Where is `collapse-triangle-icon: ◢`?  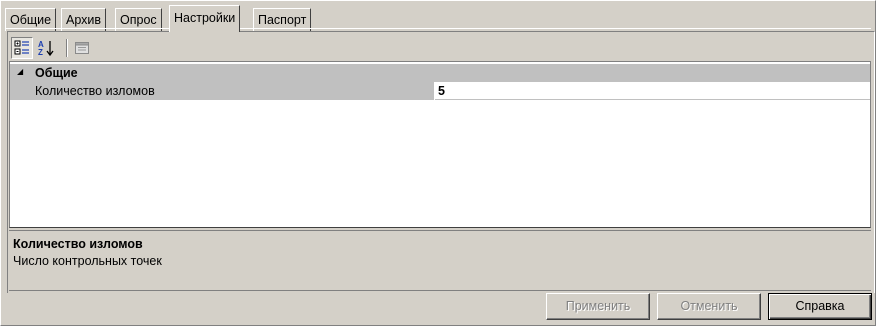 collapse-triangle-icon: ◢ is located at coordinates (20, 72).